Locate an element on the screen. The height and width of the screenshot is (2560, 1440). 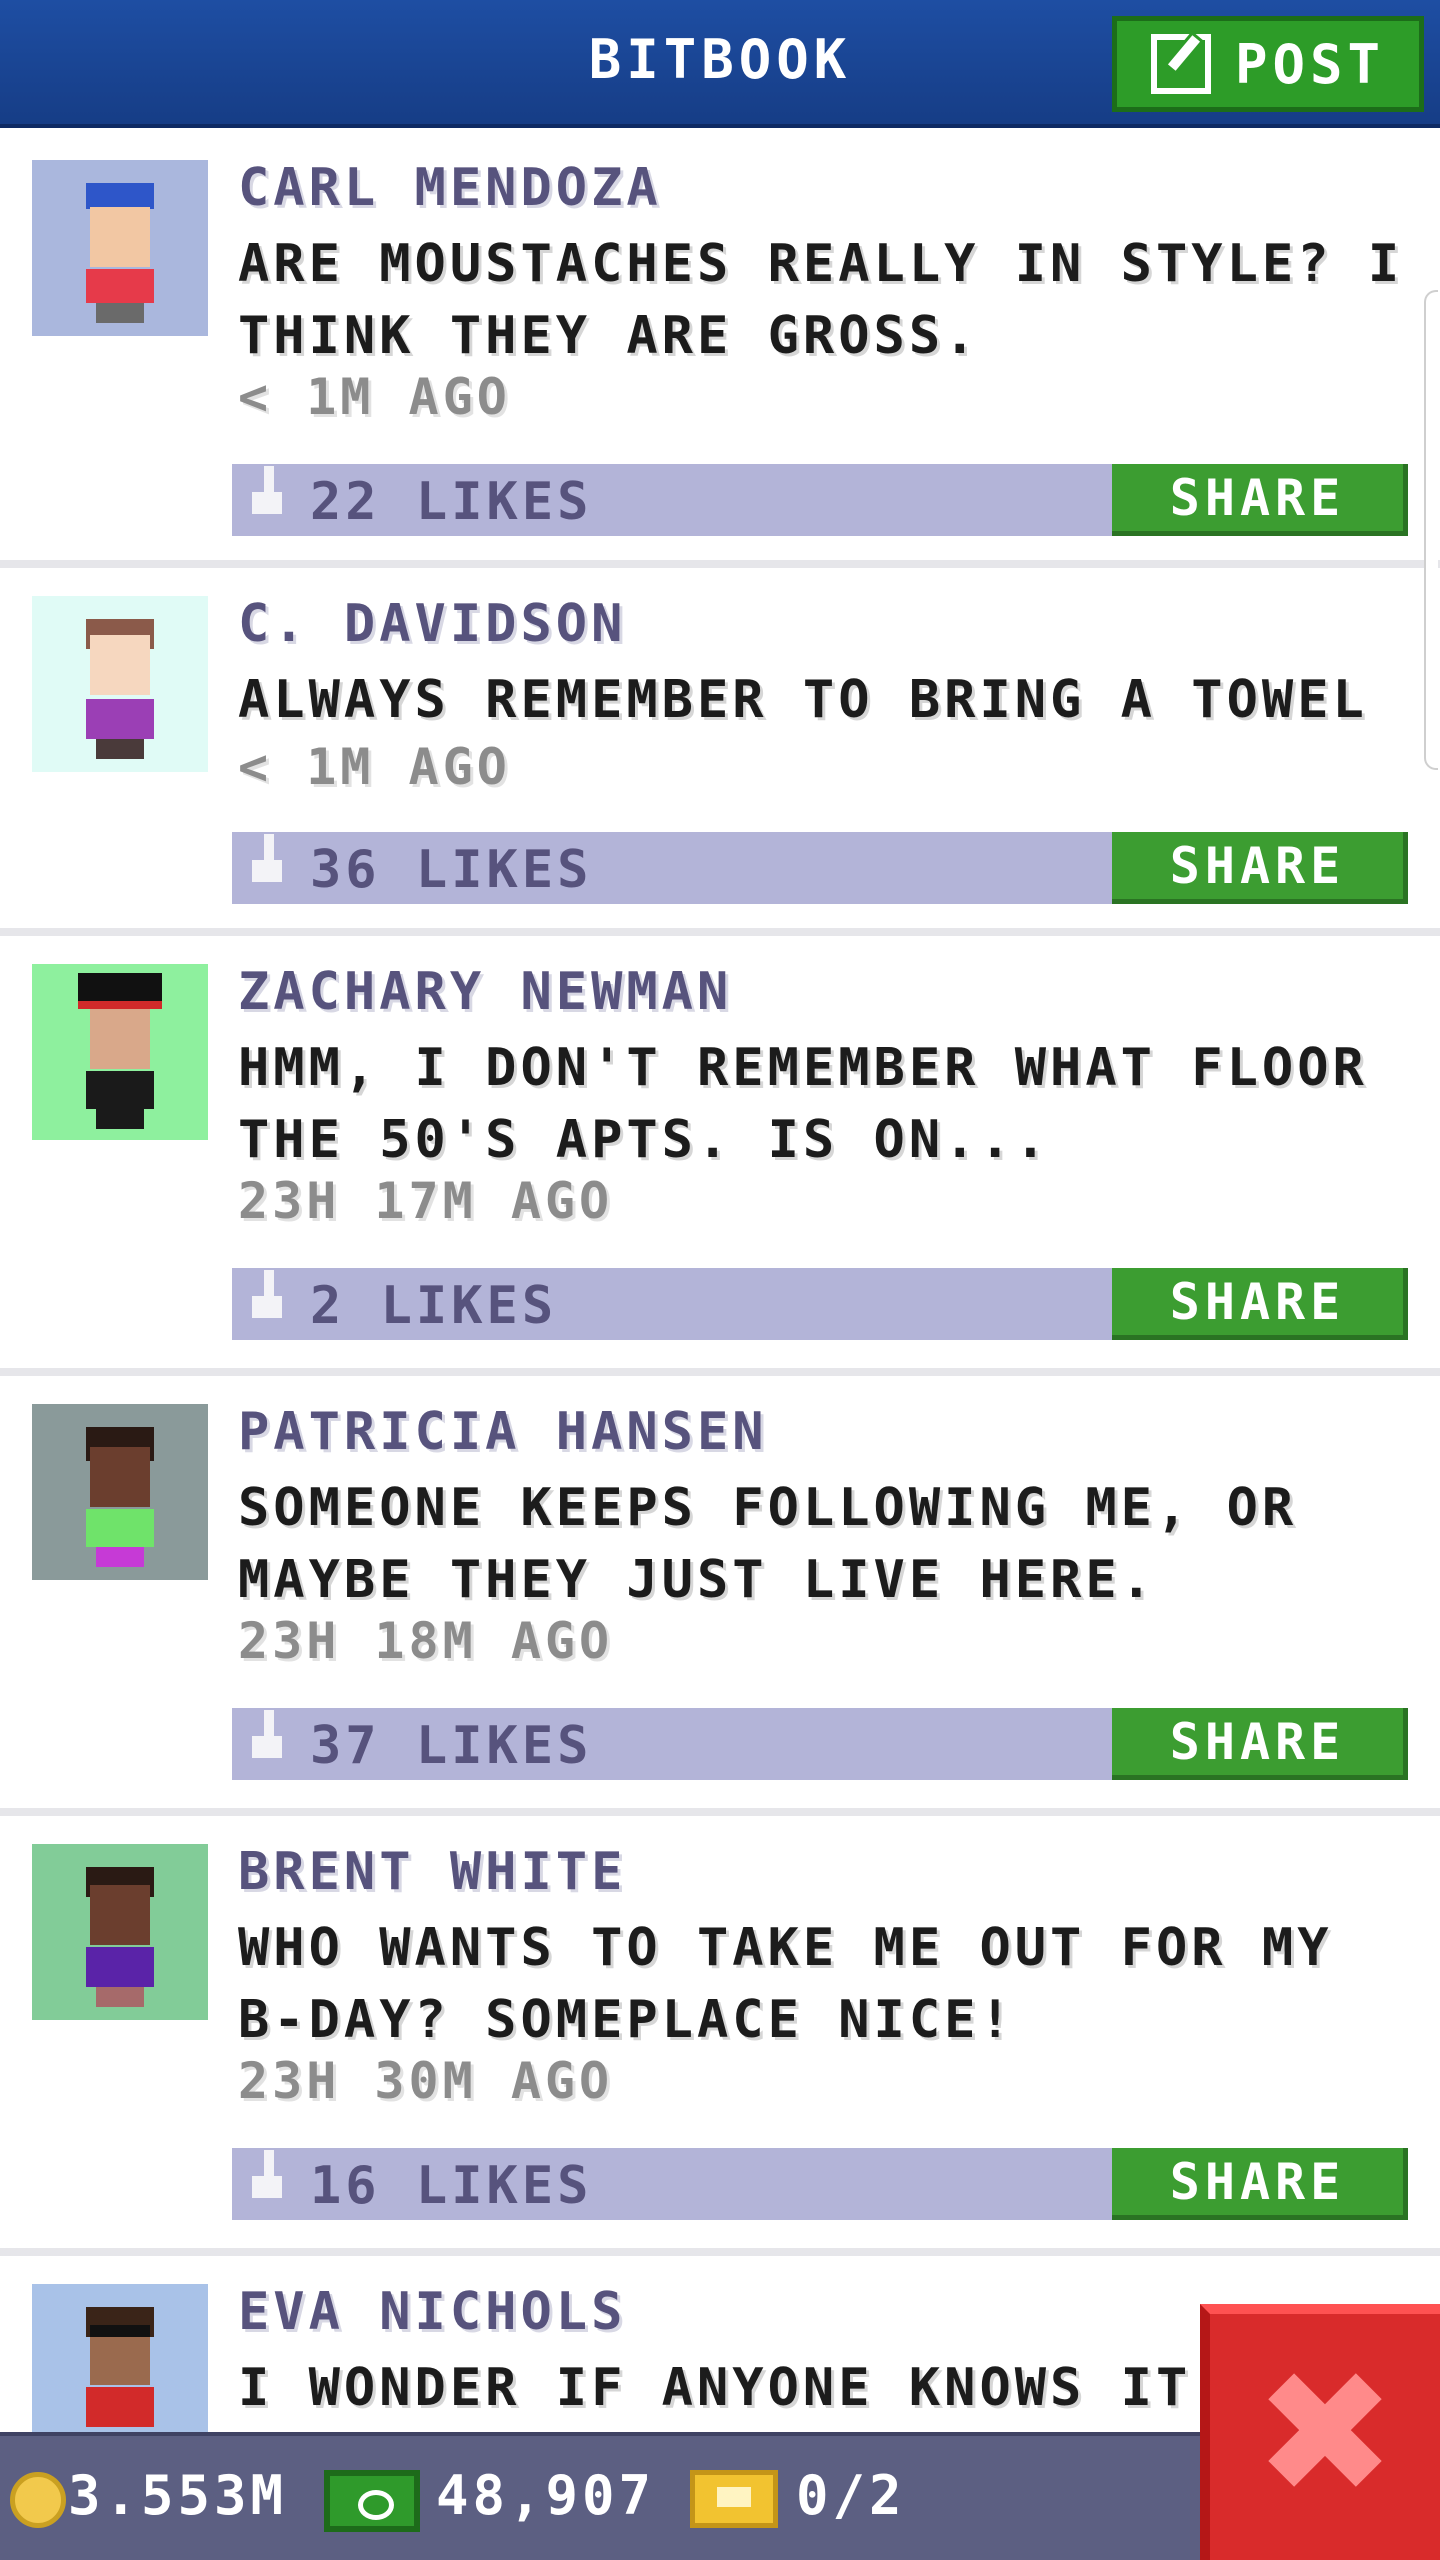
bux-amount: 48,907 is located at coordinates (546, 2495).